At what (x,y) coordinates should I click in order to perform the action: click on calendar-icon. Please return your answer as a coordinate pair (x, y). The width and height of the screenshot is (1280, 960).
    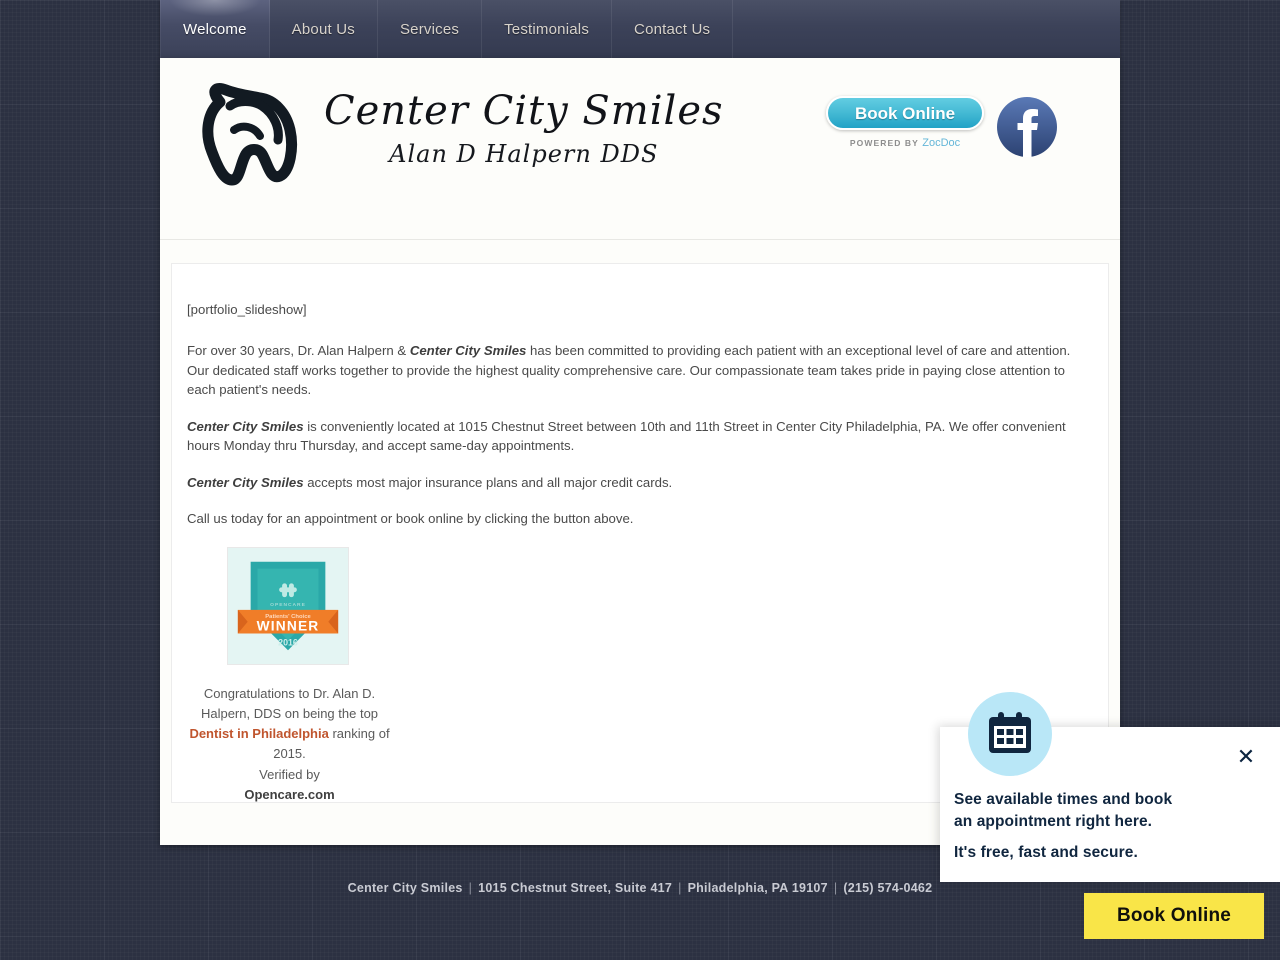
    Looking at the image, I should click on (1010, 732).